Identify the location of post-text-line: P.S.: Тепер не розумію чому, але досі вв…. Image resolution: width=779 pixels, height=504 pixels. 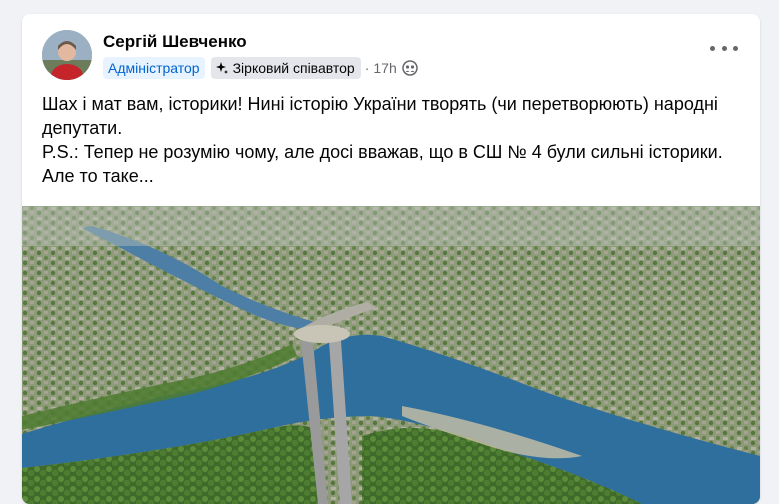
(382, 164).